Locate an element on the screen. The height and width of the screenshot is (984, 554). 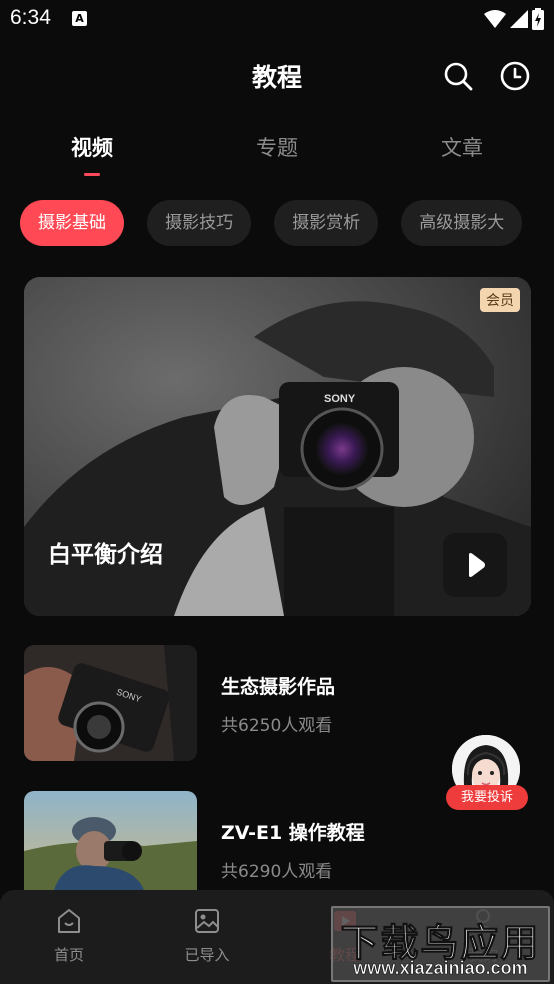
play-button is located at coordinates (475, 565).